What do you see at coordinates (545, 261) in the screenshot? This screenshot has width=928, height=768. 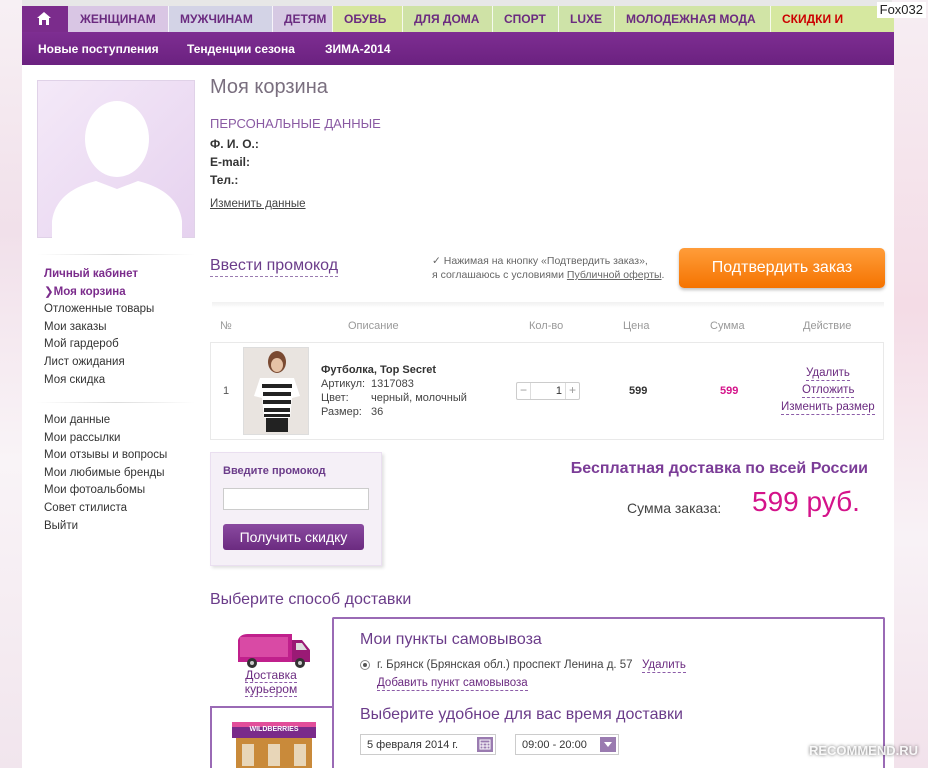 I see `agreement-line-1: Нажимая на кнопку «Подтвердить заказ»,` at bounding box center [545, 261].